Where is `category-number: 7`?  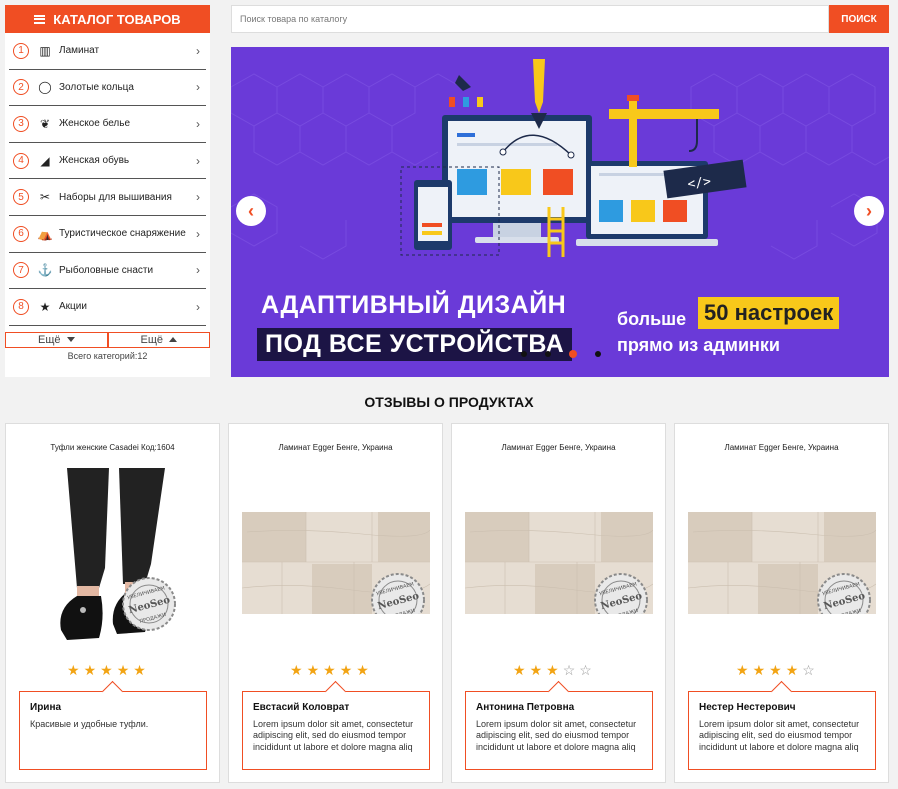
category-number: 7 is located at coordinates (21, 270).